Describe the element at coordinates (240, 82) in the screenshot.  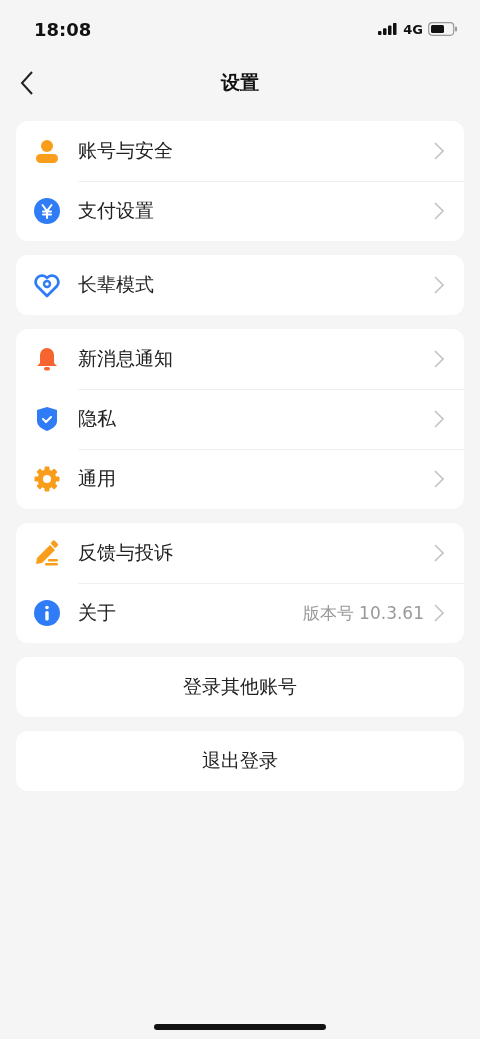
I see `page-title: 设置` at that location.